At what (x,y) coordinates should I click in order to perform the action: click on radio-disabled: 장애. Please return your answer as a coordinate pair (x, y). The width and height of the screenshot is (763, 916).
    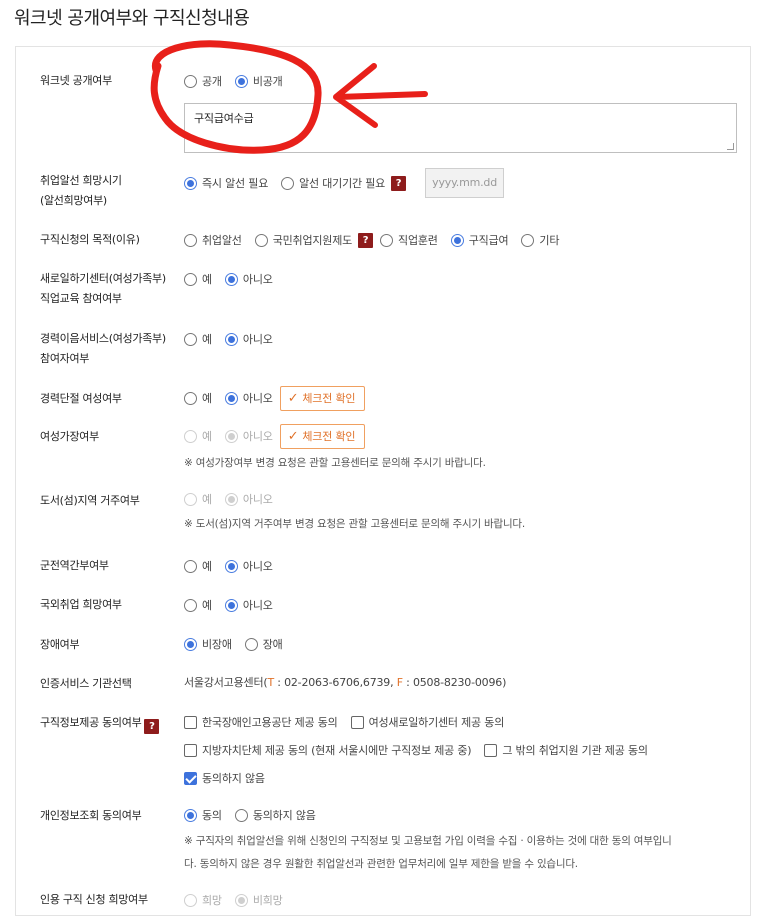
    Looking at the image, I should click on (263, 644).